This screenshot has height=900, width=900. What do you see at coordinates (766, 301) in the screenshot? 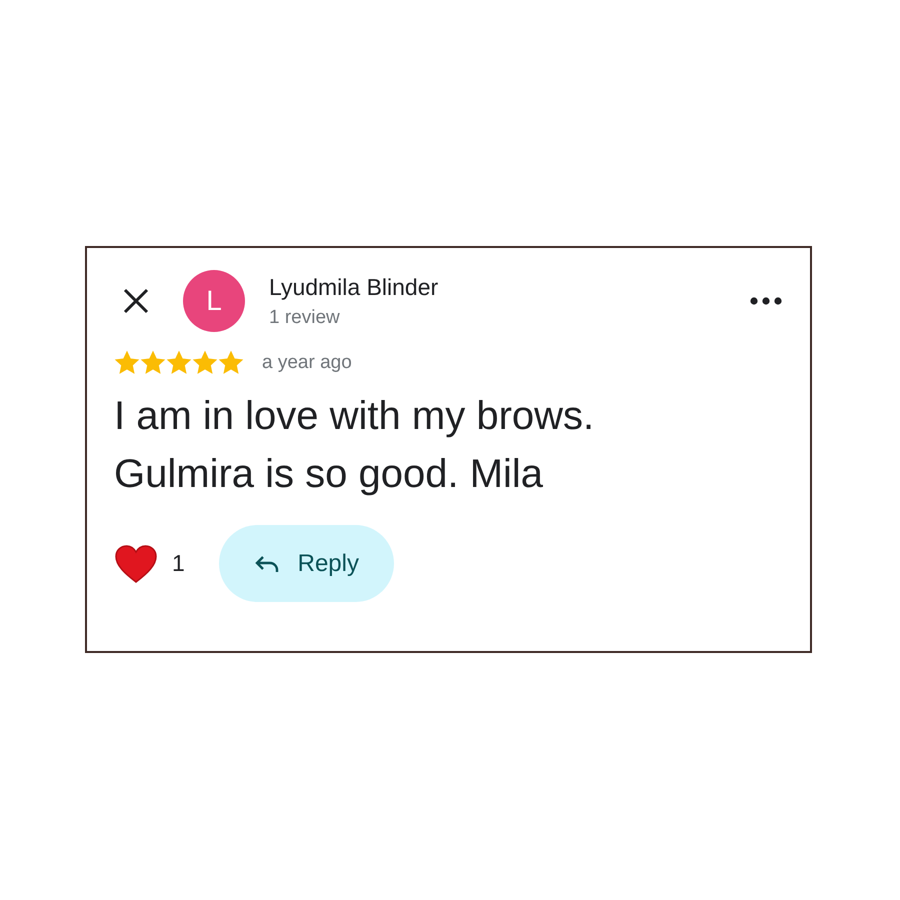
I see `more-icon` at bounding box center [766, 301].